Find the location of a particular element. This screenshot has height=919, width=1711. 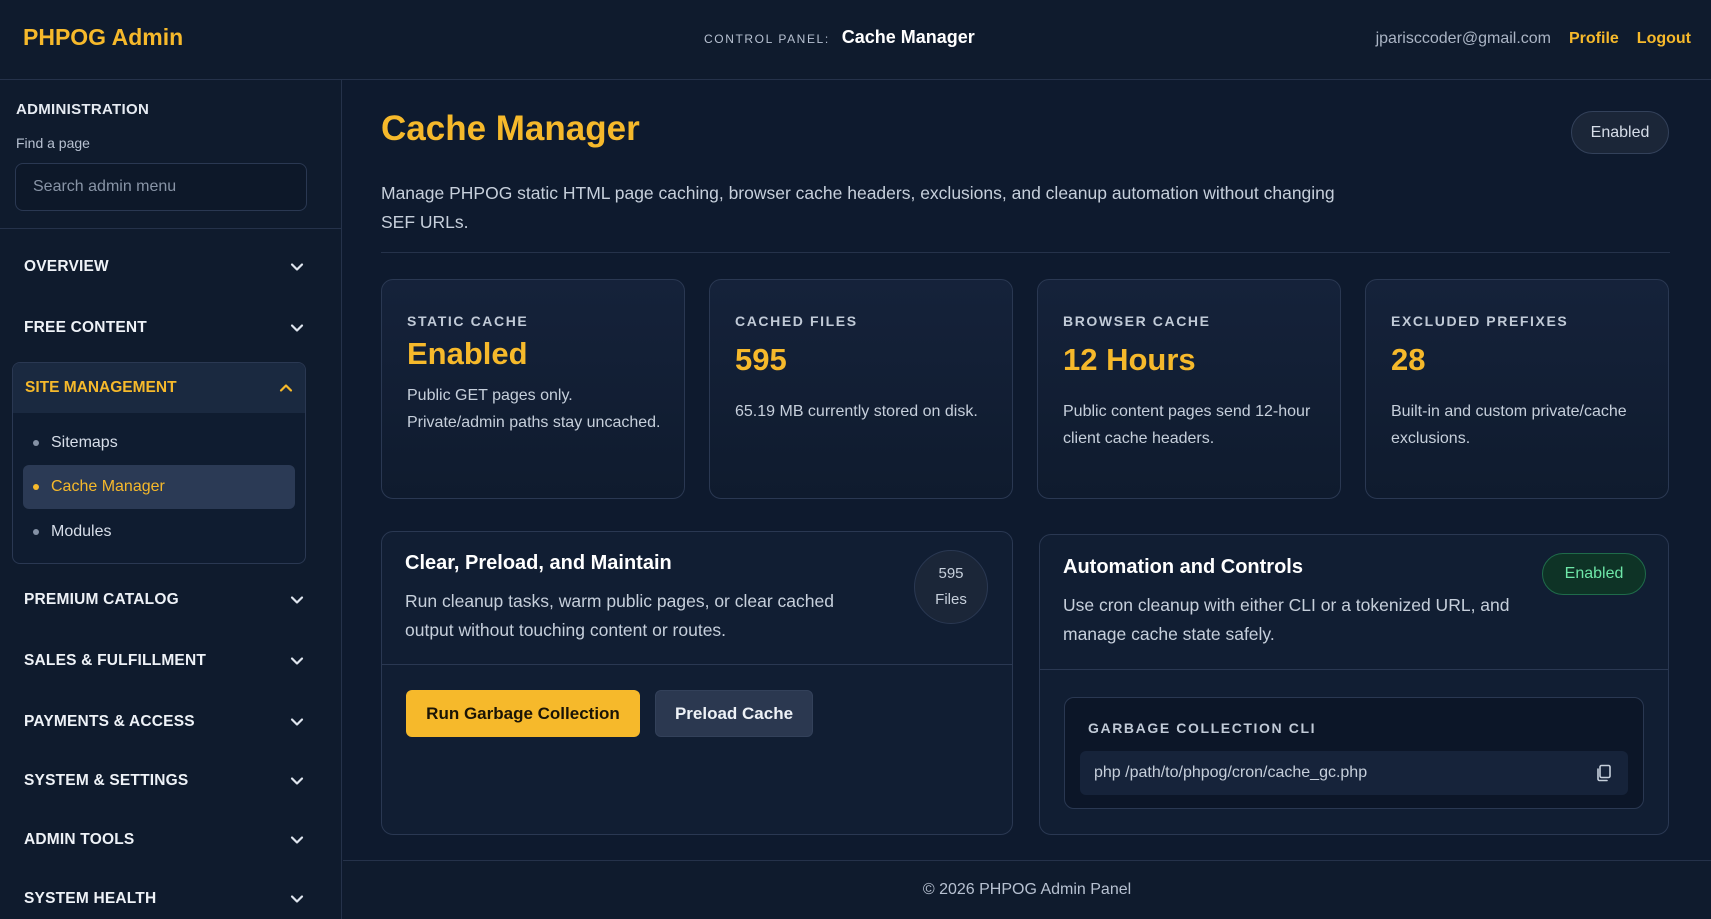

stat-label: EXCLUDED PREFIXES is located at coordinates (1480, 321).